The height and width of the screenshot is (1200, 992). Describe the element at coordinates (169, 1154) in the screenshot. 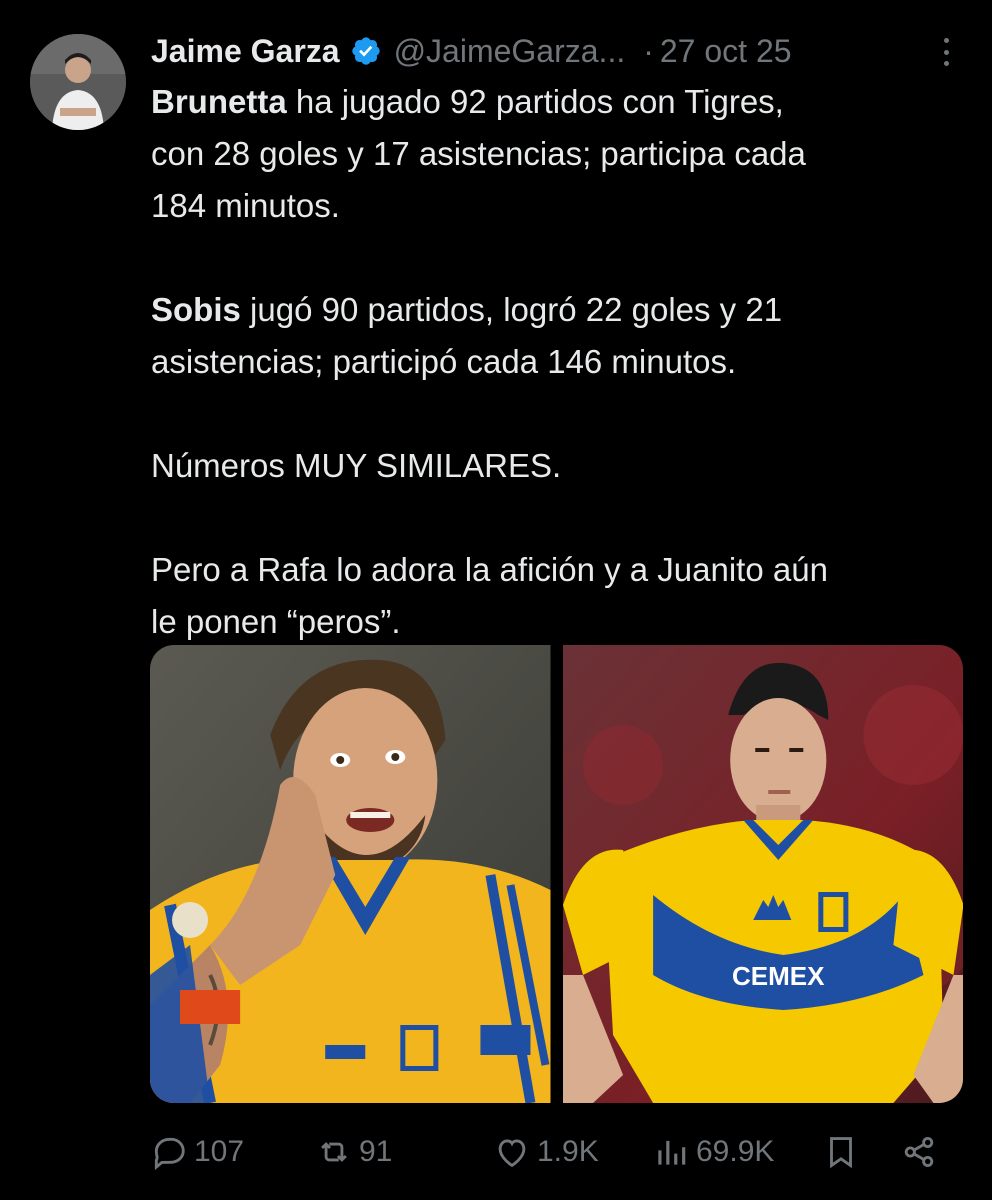

I see `reply-icon` at that location.